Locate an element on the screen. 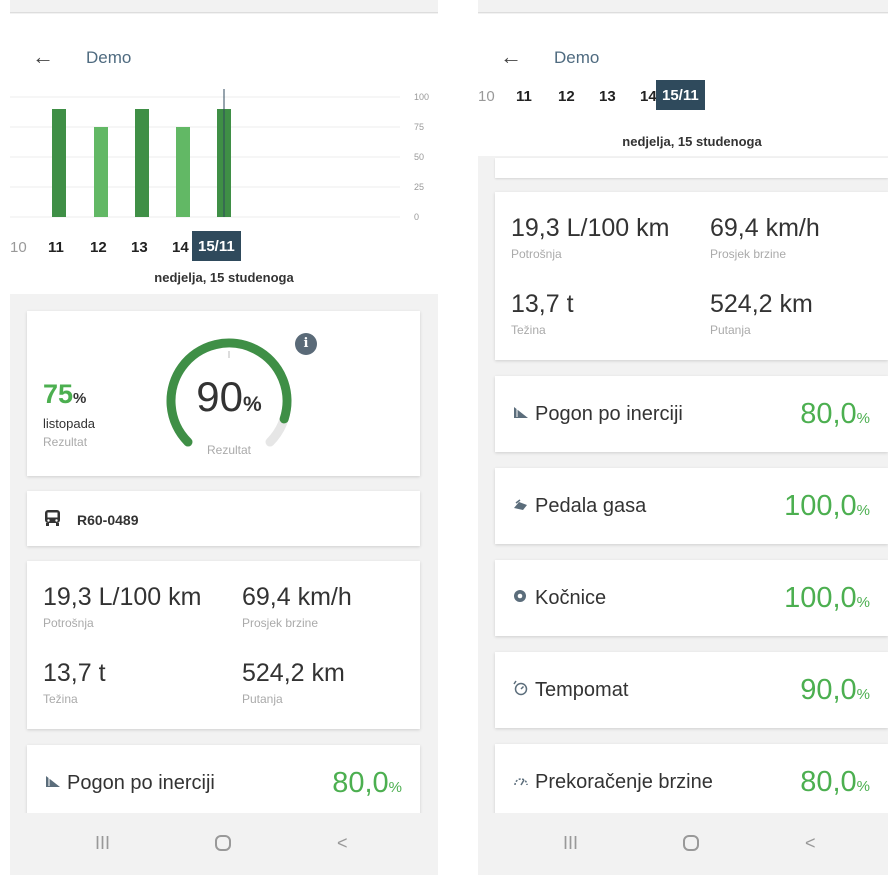 This screenshot has height=875, width=888. vehicle-plate: R60-0489 is located at coordinates (108, 520).